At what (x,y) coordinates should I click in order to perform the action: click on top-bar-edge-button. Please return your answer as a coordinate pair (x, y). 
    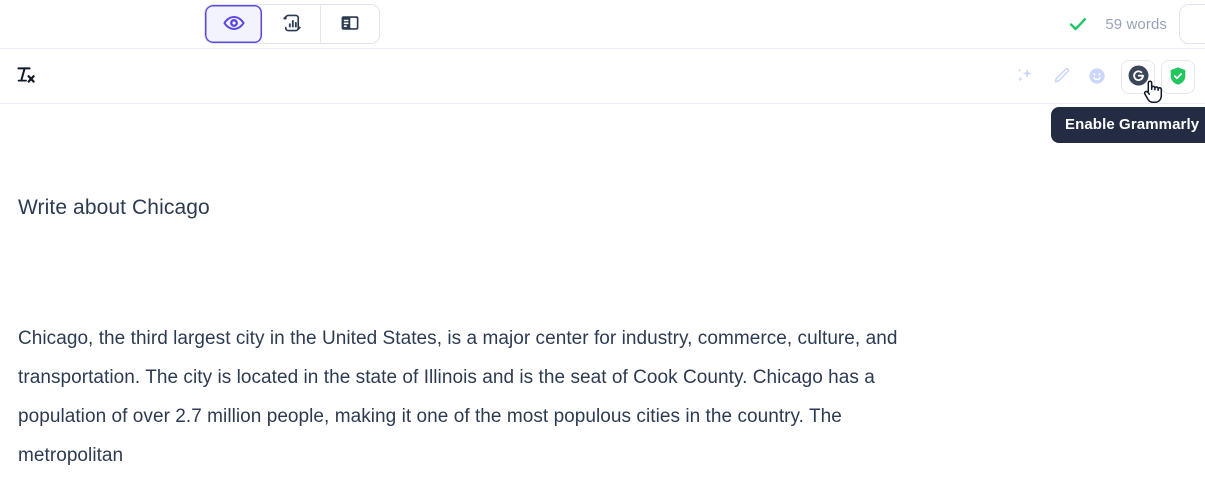
    Looking at the image, I should click on (1192, 24).